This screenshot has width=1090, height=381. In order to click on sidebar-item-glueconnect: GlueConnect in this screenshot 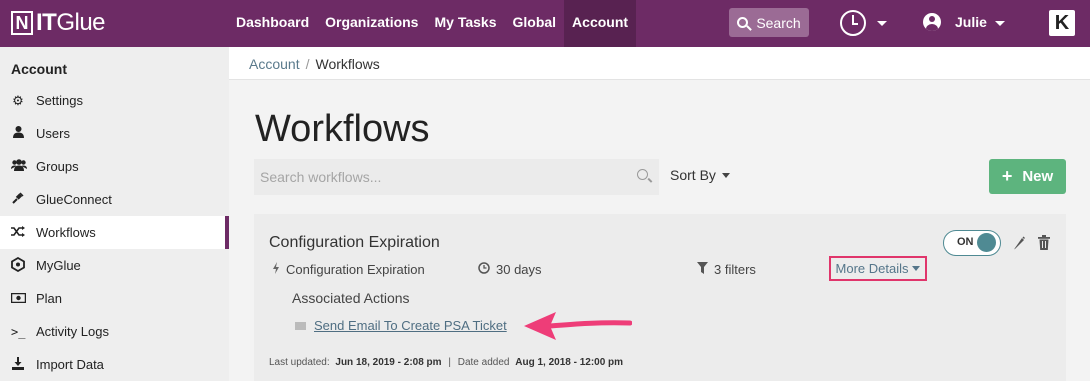, I will do `click(114, 199)`.